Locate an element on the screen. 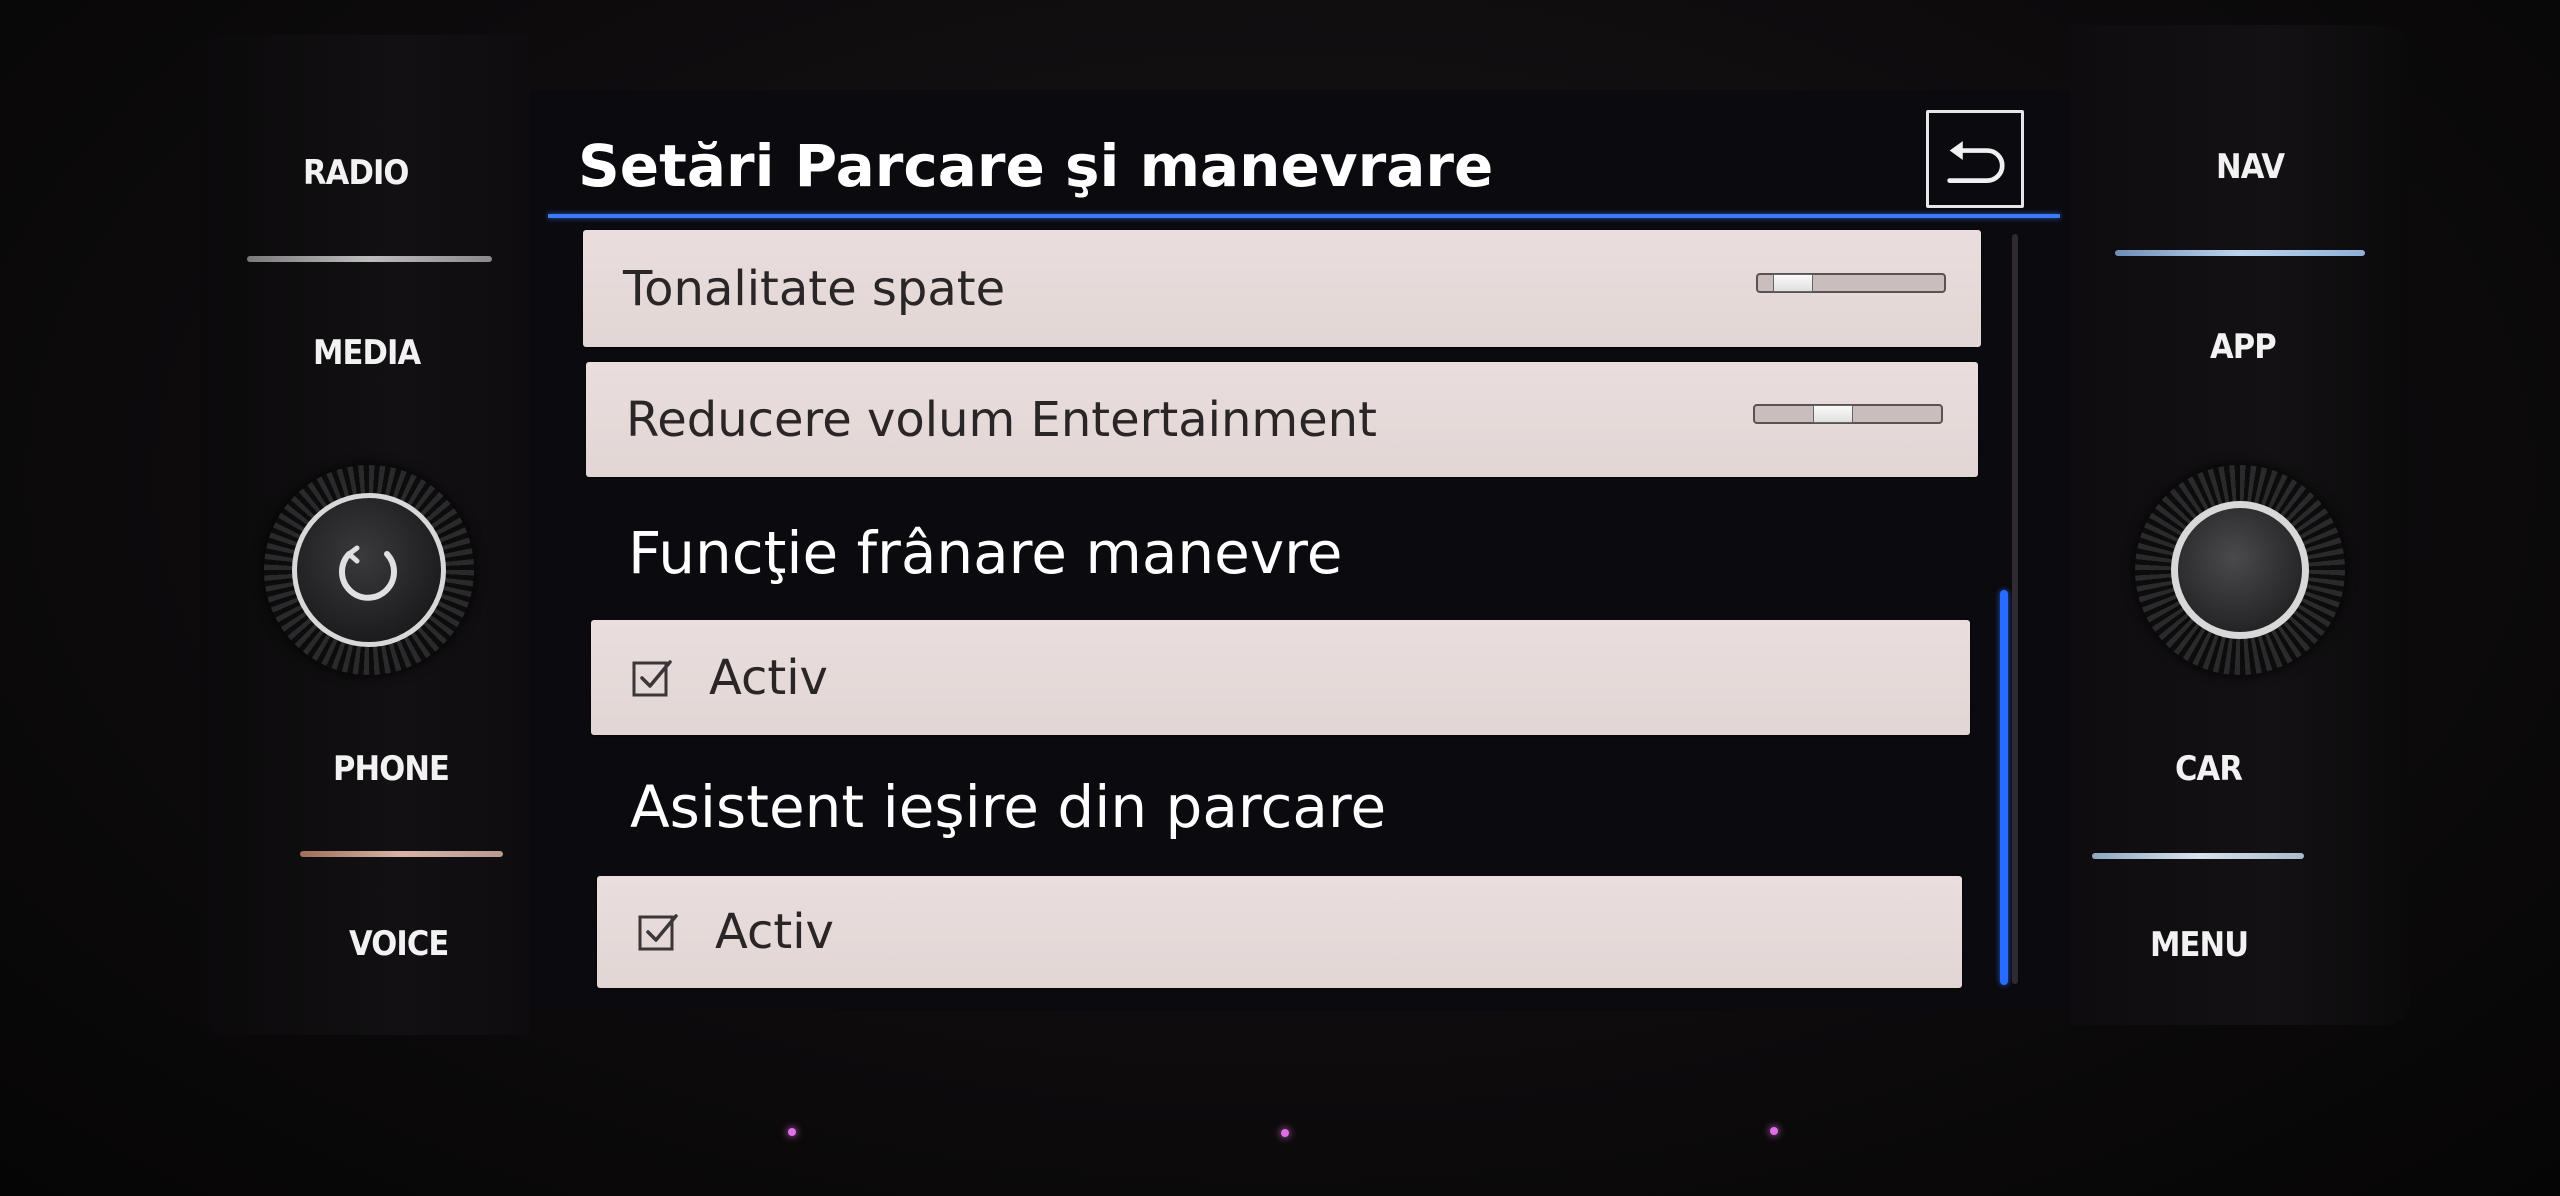  header-bar: Setări Parcare şi manevrare is located at coordinates (1303, 165).